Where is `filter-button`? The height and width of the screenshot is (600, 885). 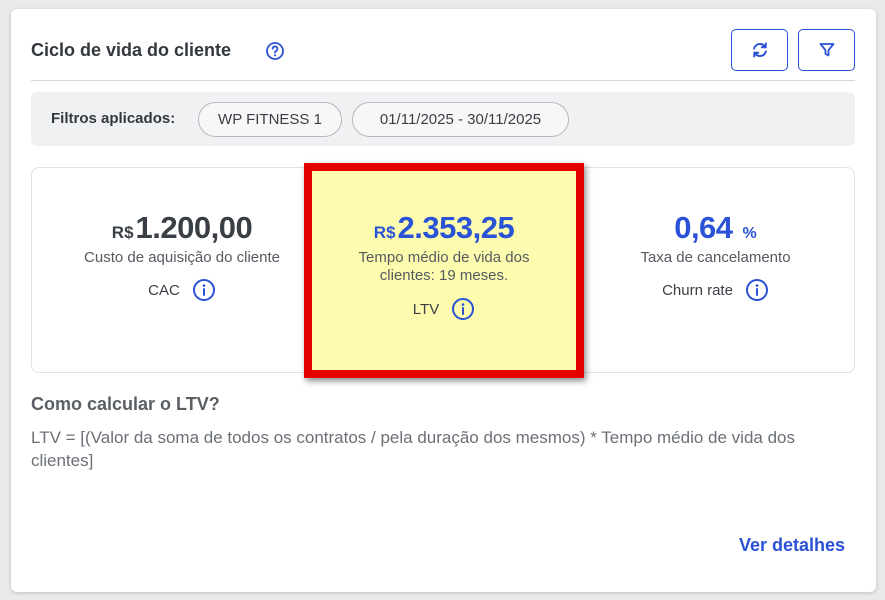
filter-button is located at coordinates (826, 50).